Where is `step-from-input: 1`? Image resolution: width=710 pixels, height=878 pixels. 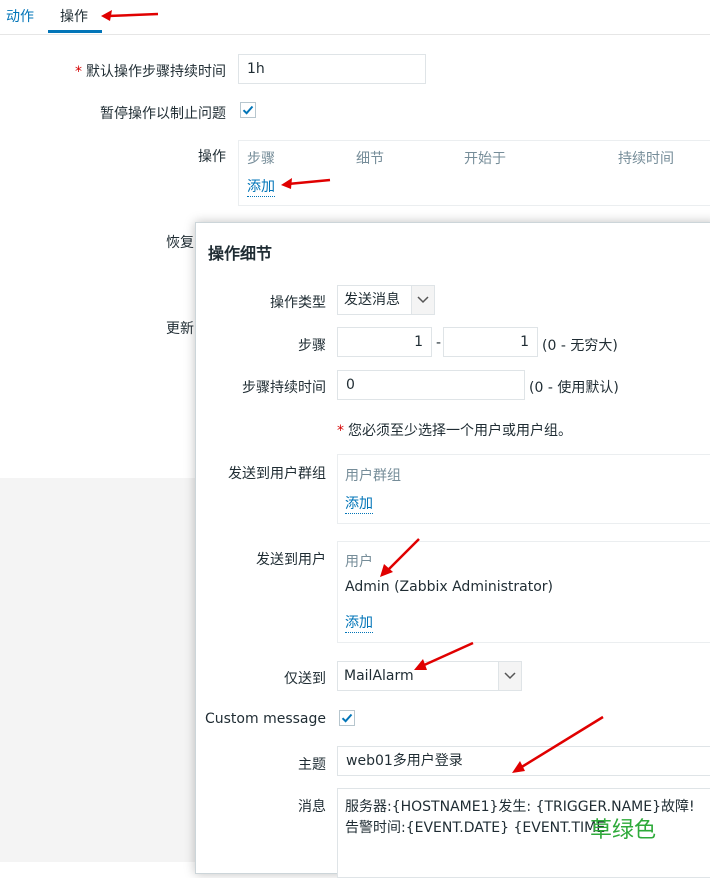
step-from-input: 1 is located at coordinates (384, 342).